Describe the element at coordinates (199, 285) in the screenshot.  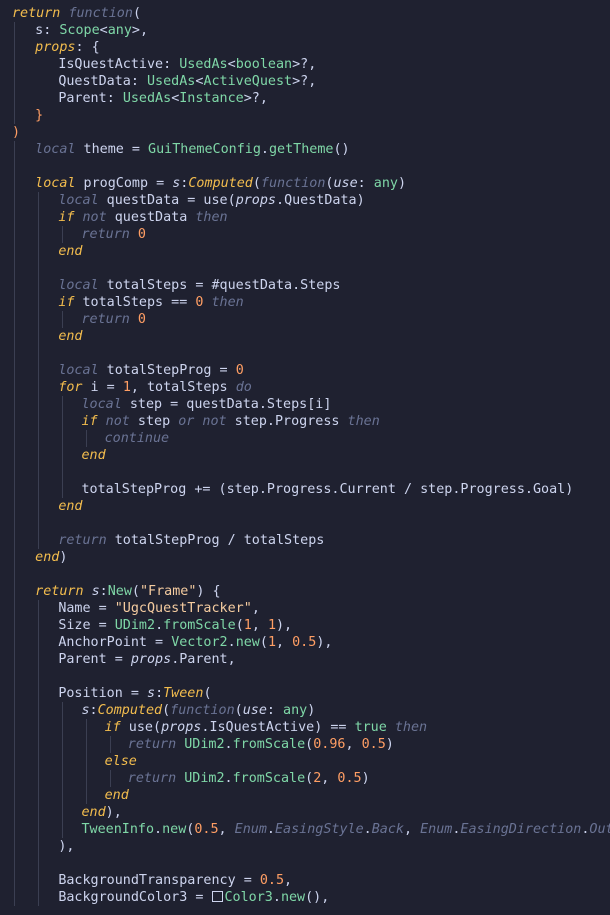
I see `code-line: local totalSteps = #questData.Steps` at that location.